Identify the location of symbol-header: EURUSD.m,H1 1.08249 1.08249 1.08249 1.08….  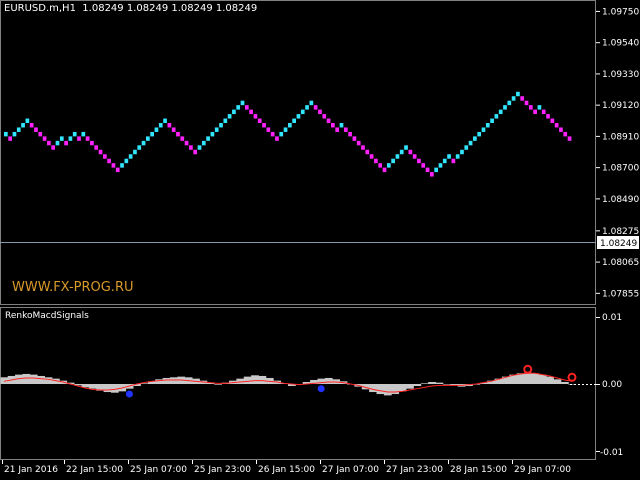
(130, 8).